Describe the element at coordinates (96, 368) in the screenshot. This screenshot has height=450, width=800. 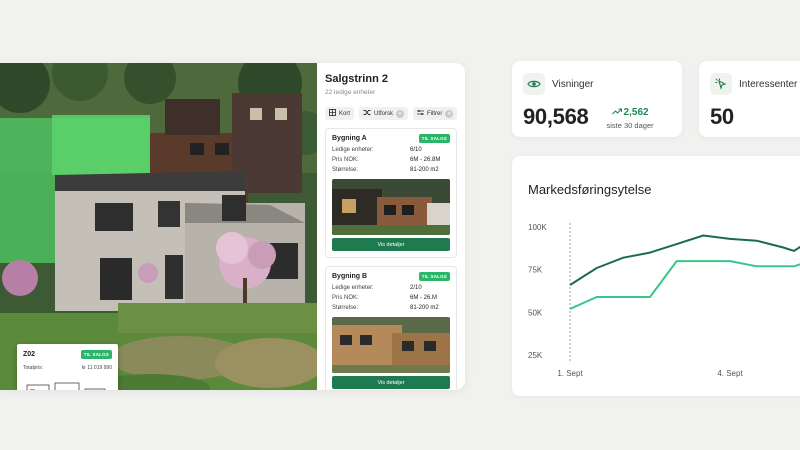
I see `unit-price-value: kr 11 019 990` at that location.